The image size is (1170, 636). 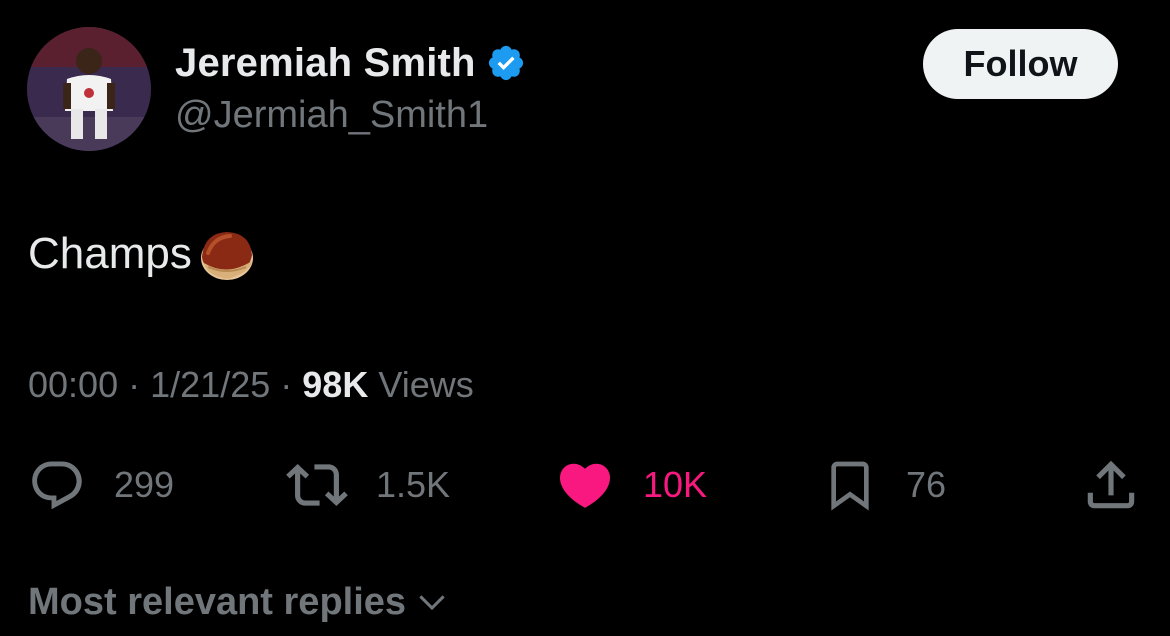 I want to click on tweet-time: 00:00, so click(x=73, y=384).